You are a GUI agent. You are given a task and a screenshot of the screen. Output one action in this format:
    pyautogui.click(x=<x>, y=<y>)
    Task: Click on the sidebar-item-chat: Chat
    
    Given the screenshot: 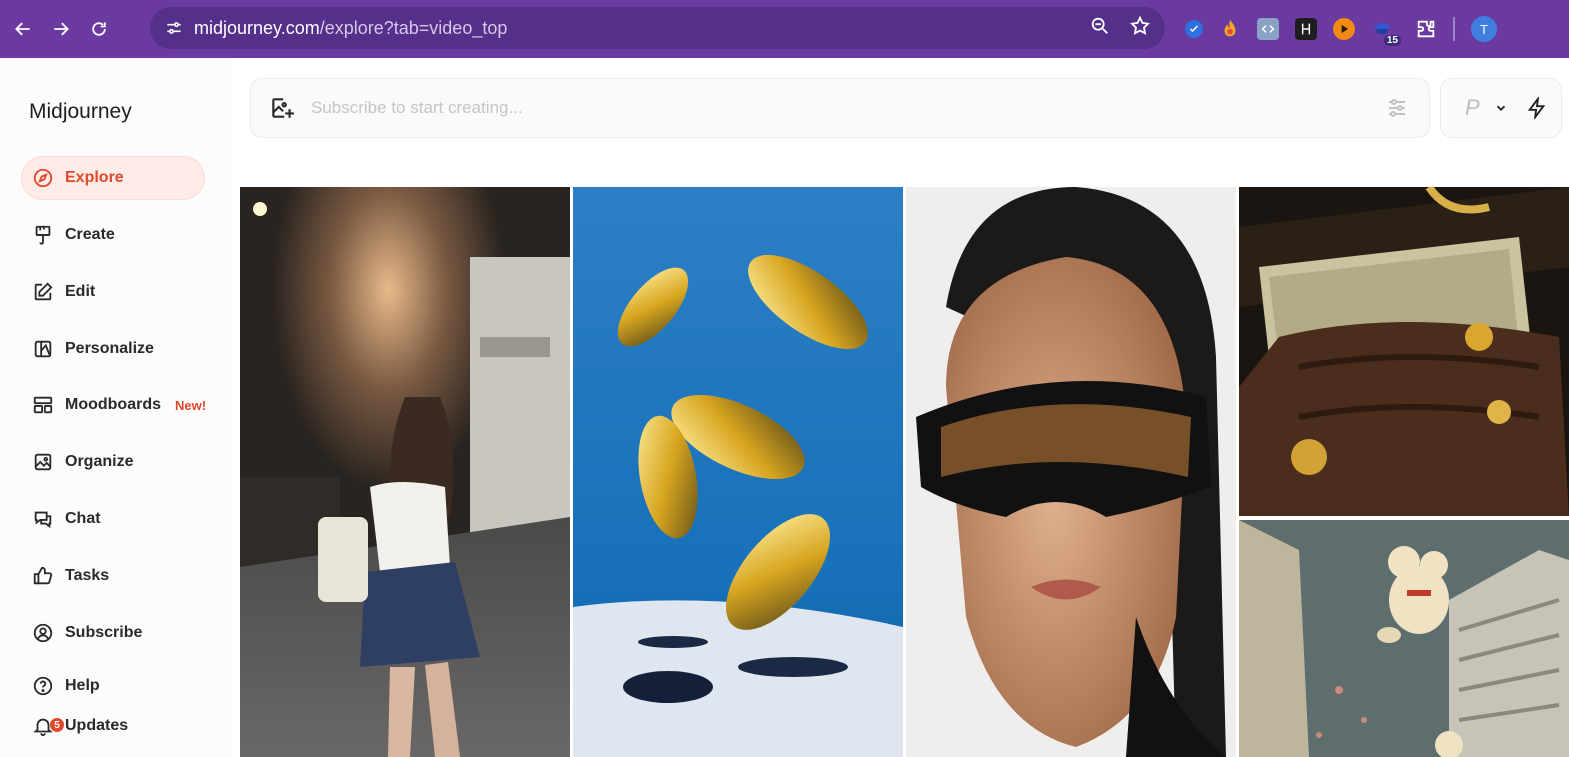 What is the action you would take?
    pyautogui.click(x=113, y=519)
    